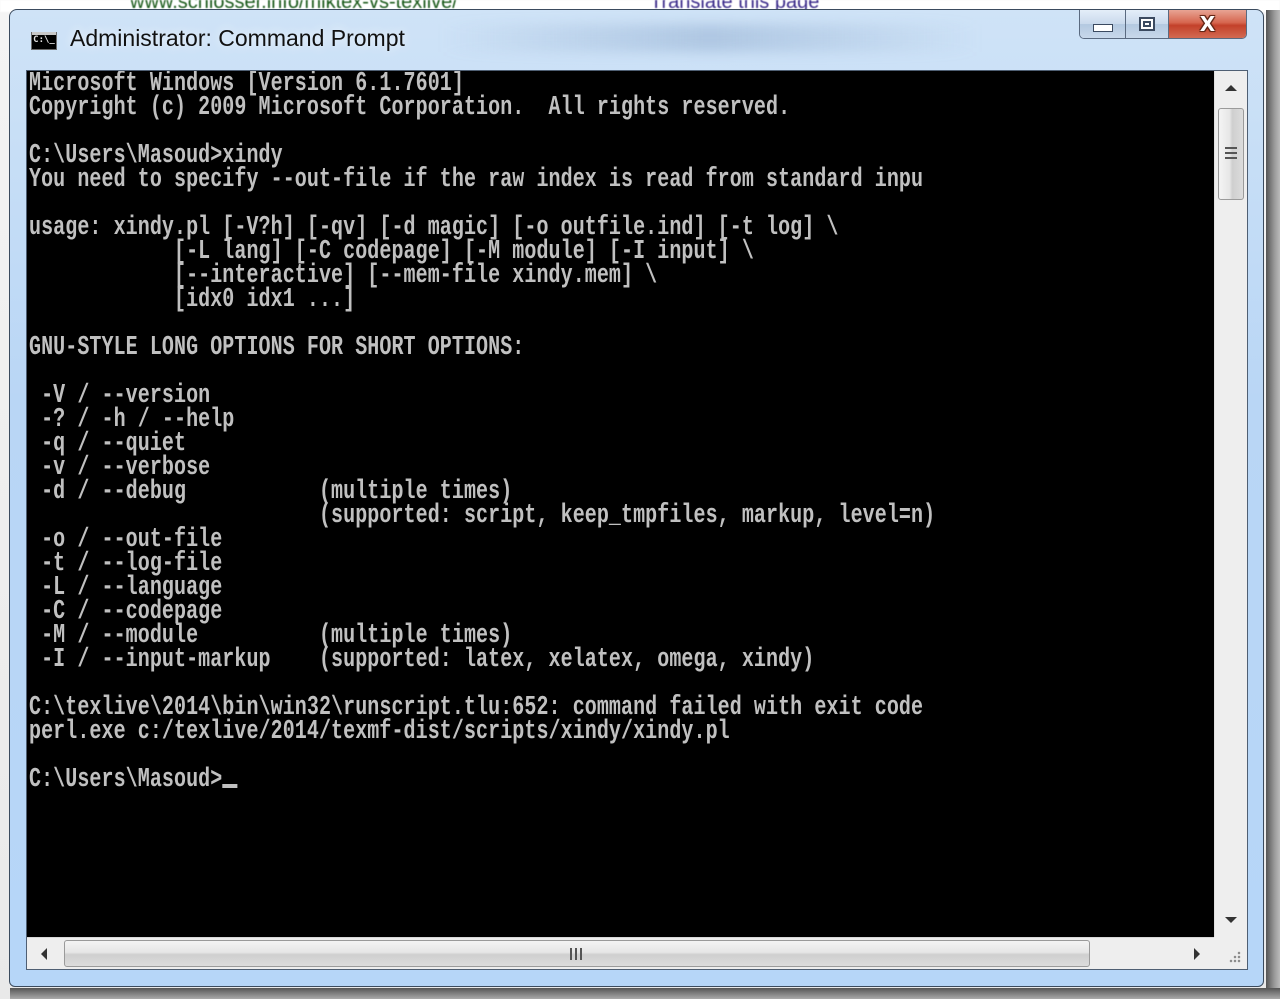  I want to click on maximize-button, so click(1147, 24).